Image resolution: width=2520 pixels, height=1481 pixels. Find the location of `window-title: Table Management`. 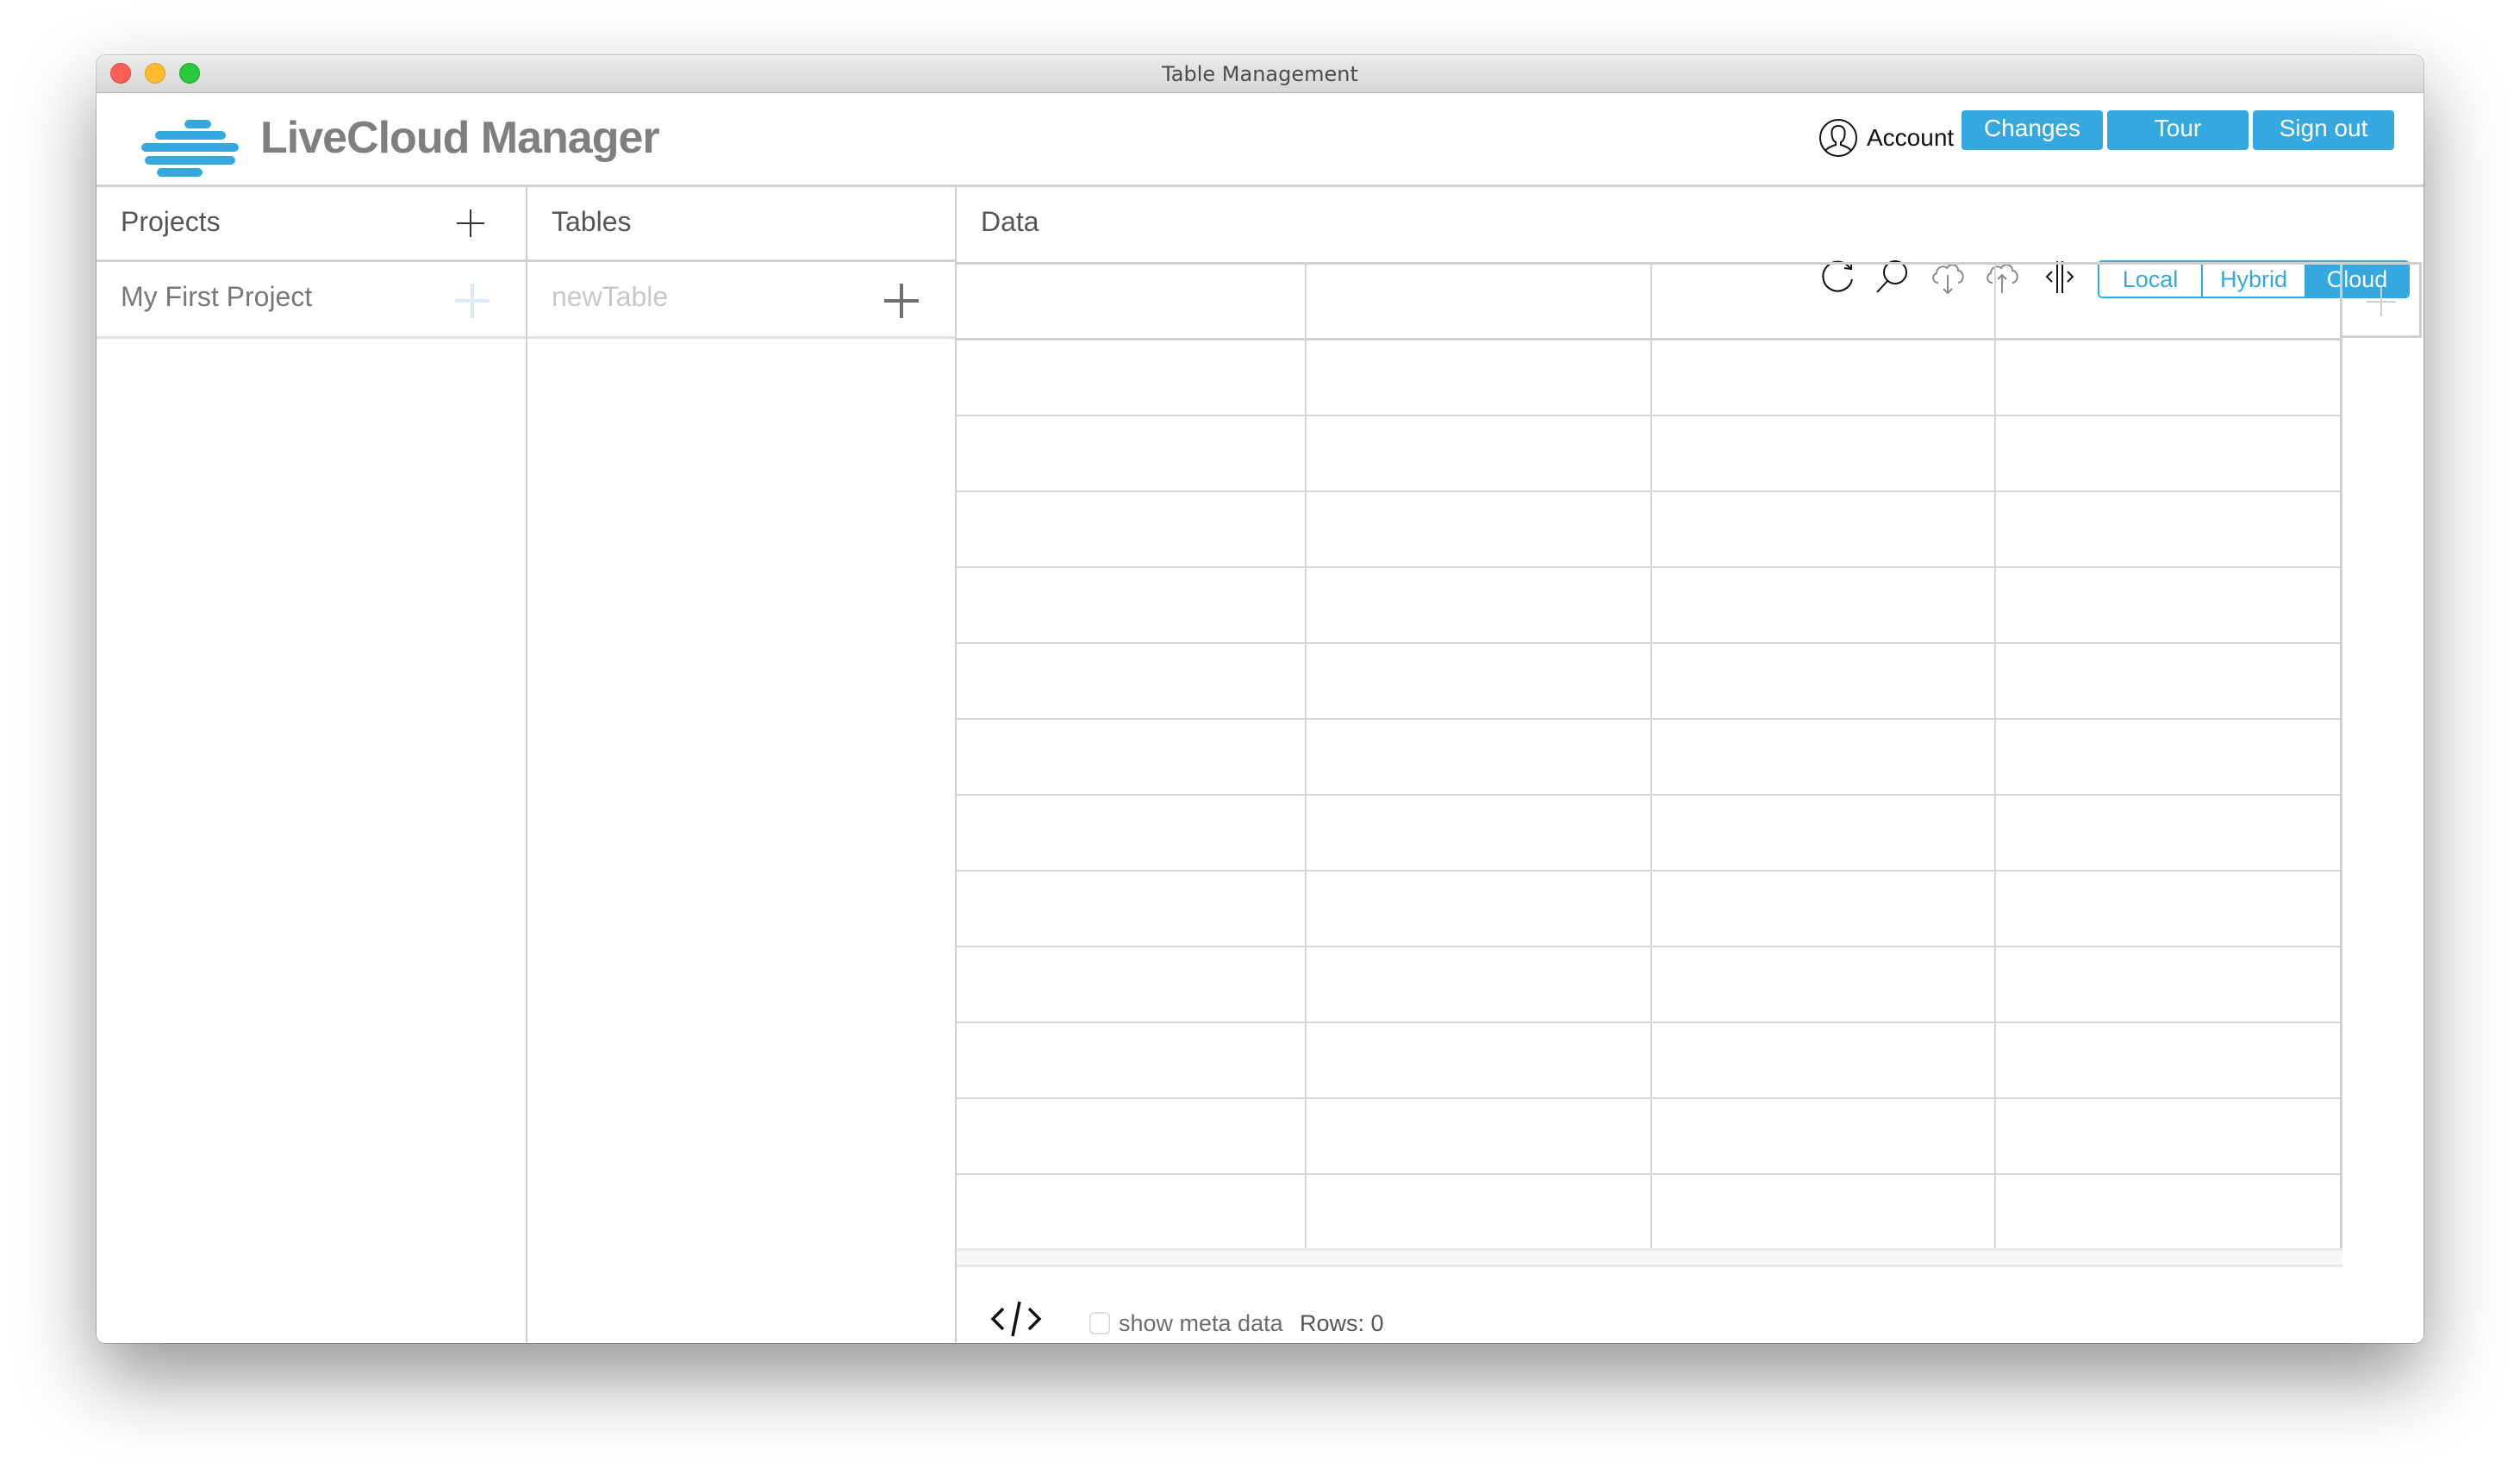

window-title: Table Management is located at coordinates (1260, 74).